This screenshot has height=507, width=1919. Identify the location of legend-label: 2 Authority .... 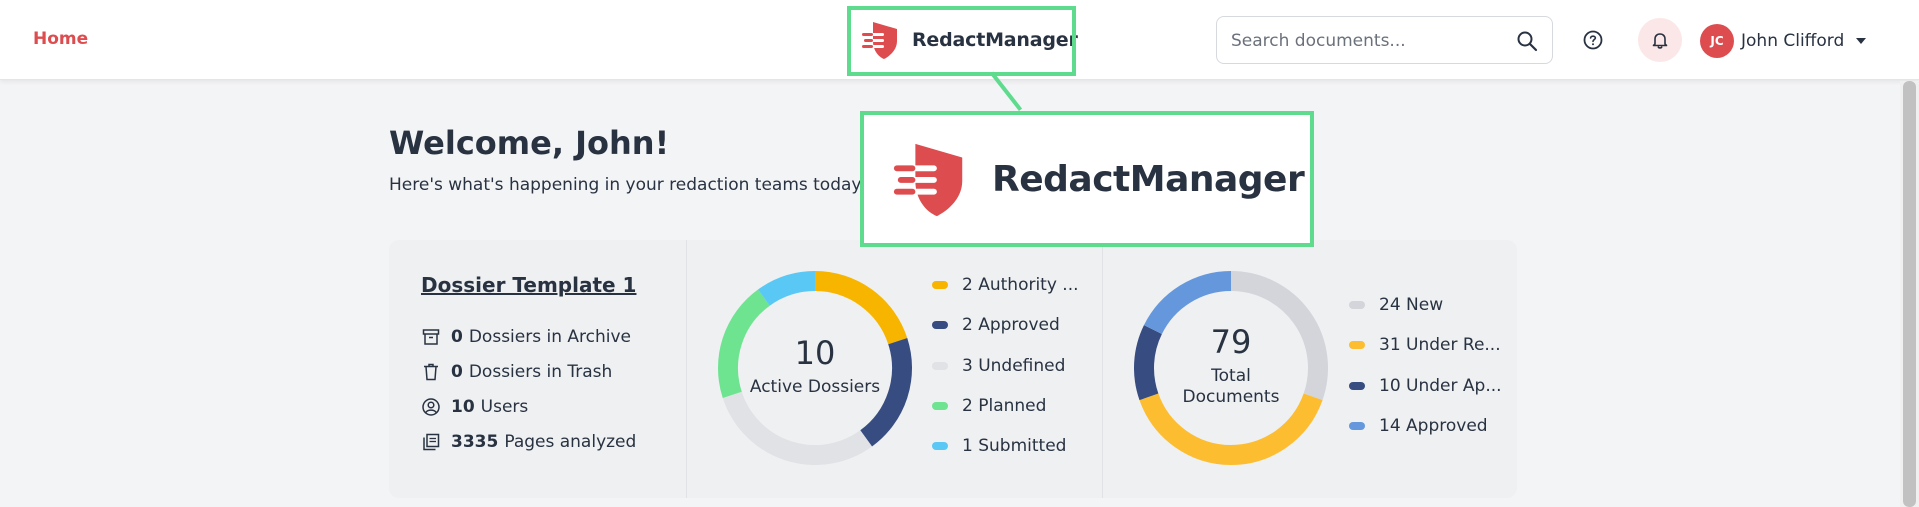
(1020, 285).